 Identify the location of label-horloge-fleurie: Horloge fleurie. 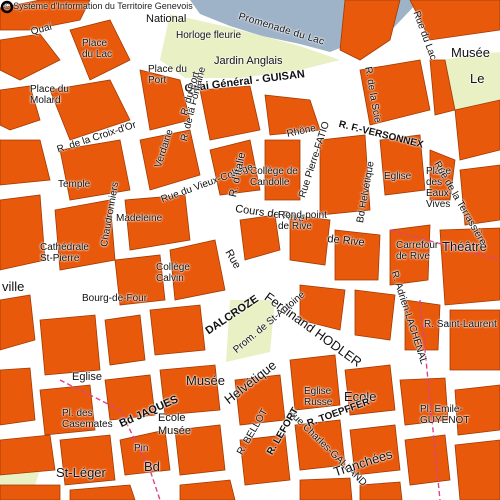
(209, 35).